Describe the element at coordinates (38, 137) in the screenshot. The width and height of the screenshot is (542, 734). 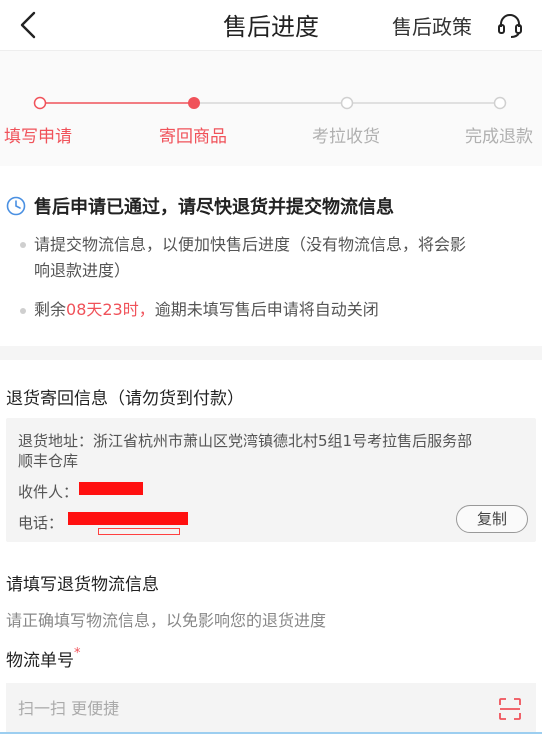
I see `step-label-fill-application: 填写申请` at that location.